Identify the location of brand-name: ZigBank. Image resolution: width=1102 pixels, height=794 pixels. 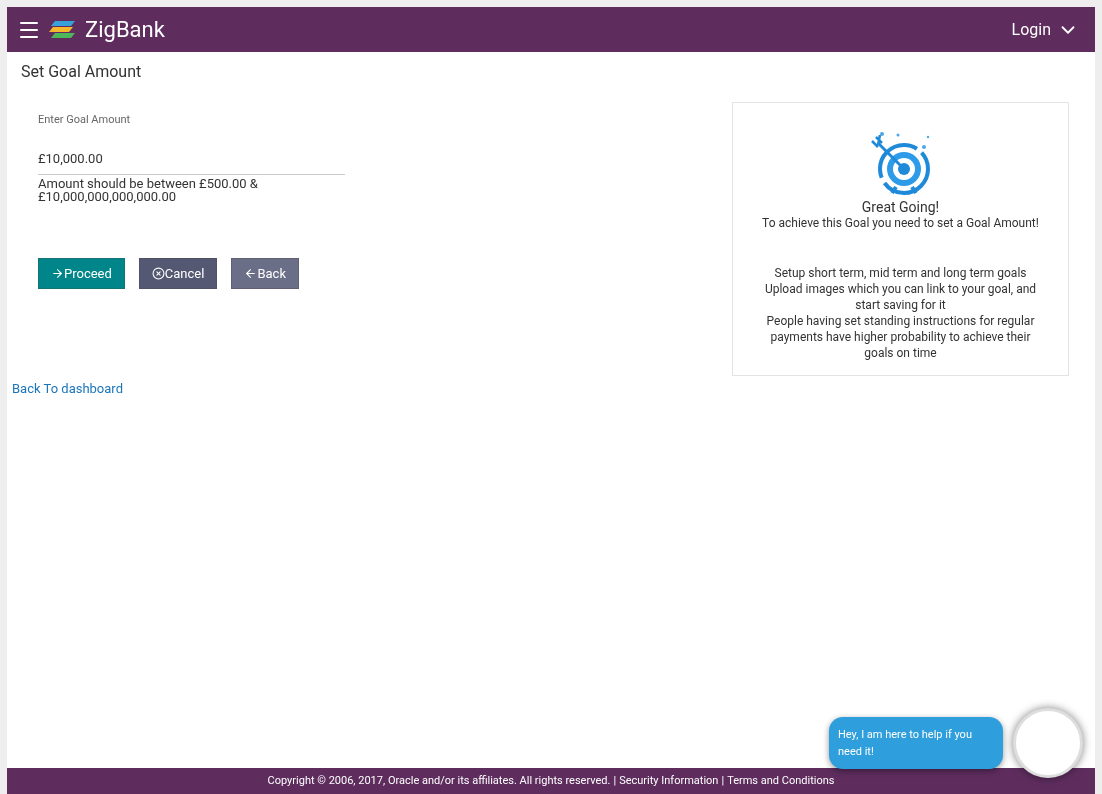
(125, 30).